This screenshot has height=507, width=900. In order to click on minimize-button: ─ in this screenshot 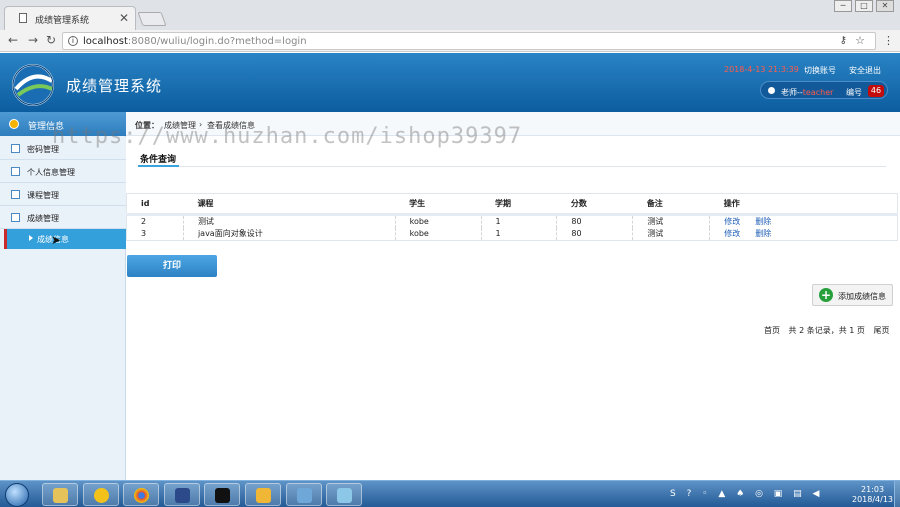, I will do `click(843, 6)`.